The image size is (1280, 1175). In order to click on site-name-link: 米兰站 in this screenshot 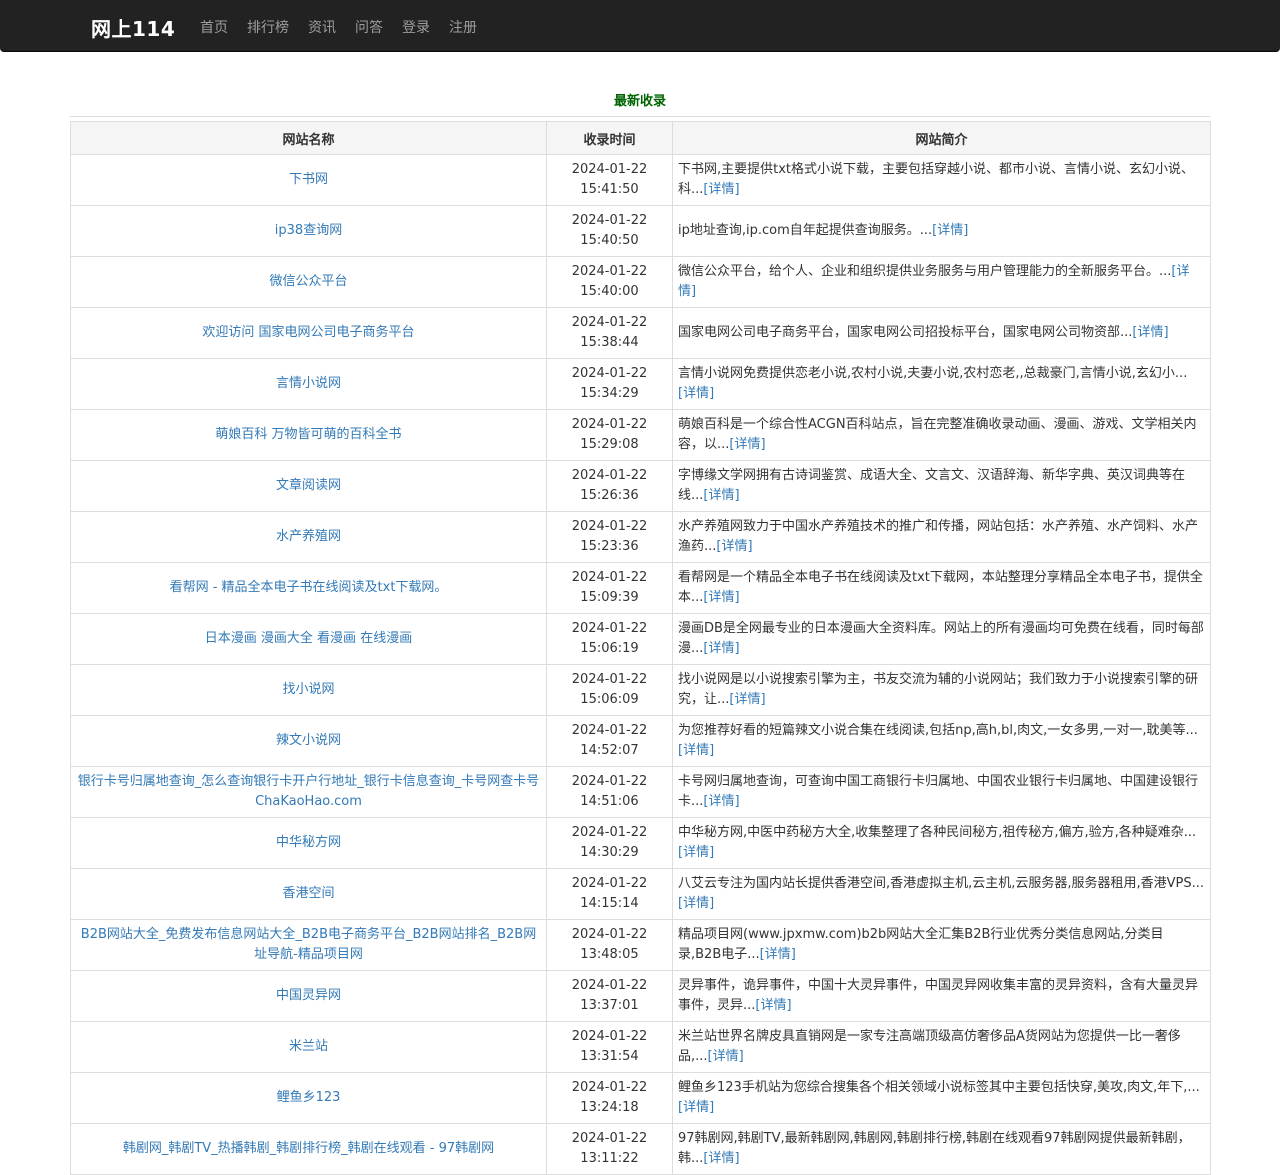, I will do `click(308, 1046)`.